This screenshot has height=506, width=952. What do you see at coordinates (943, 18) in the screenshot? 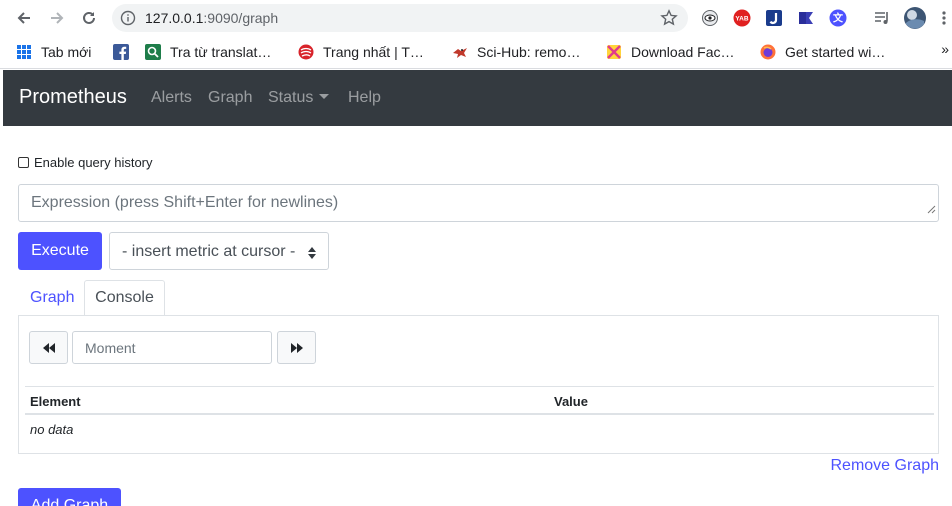
I see `browser-menu-icon` at bounding box center [943, 18].